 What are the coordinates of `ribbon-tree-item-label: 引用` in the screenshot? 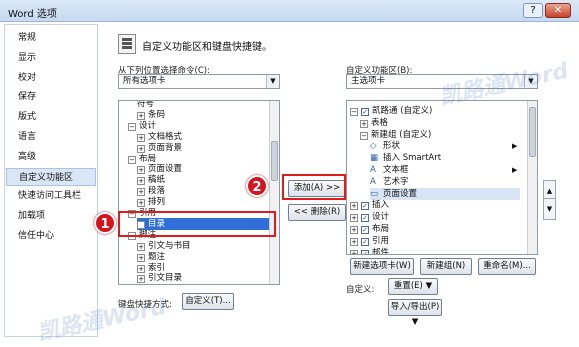 It's located at (381, 240).